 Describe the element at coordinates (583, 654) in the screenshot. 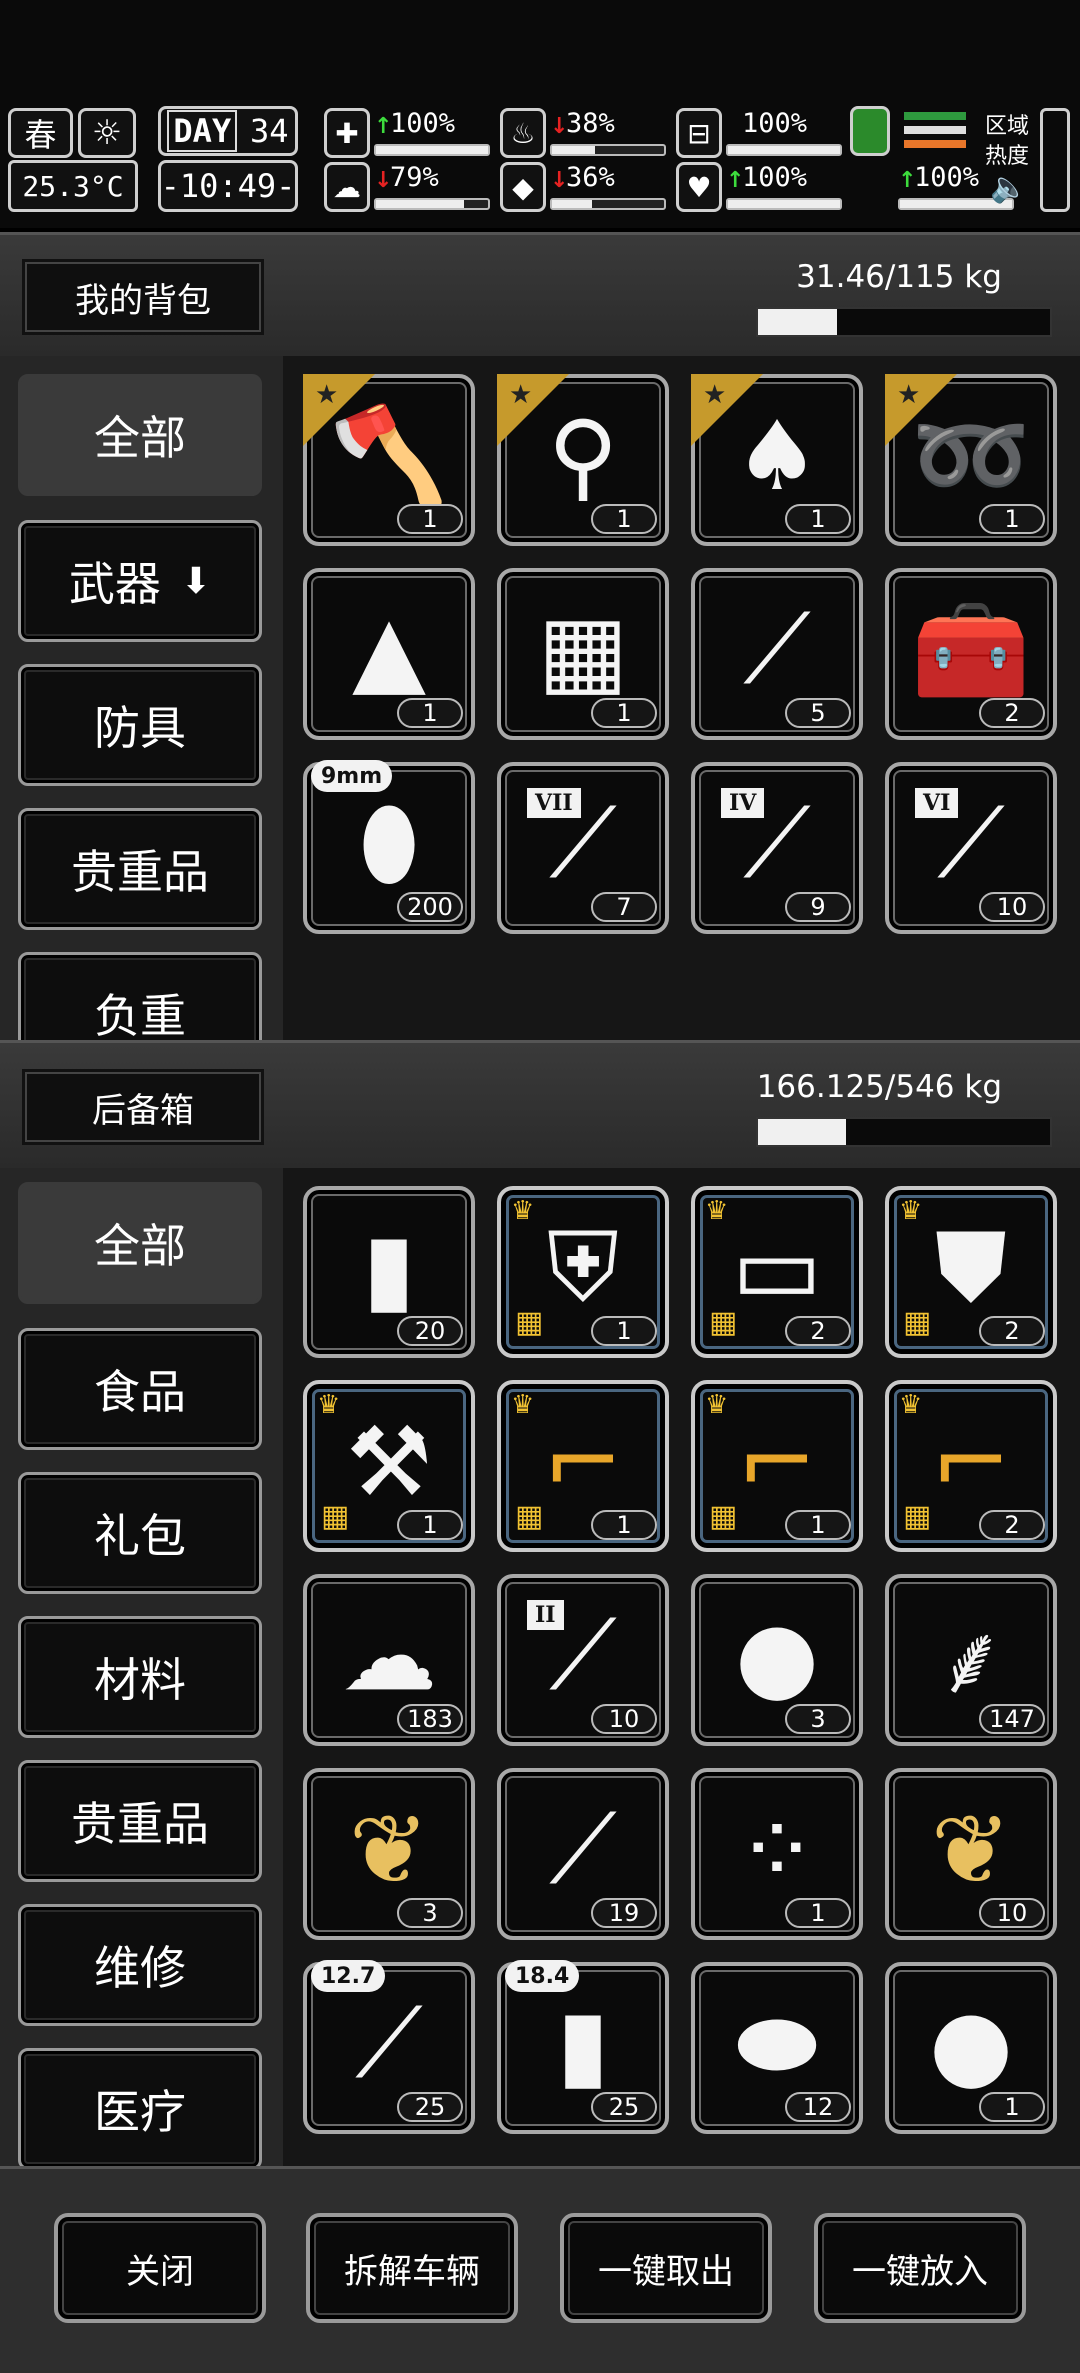

I see `backpack-item-slot: ▦ 1` at that location.